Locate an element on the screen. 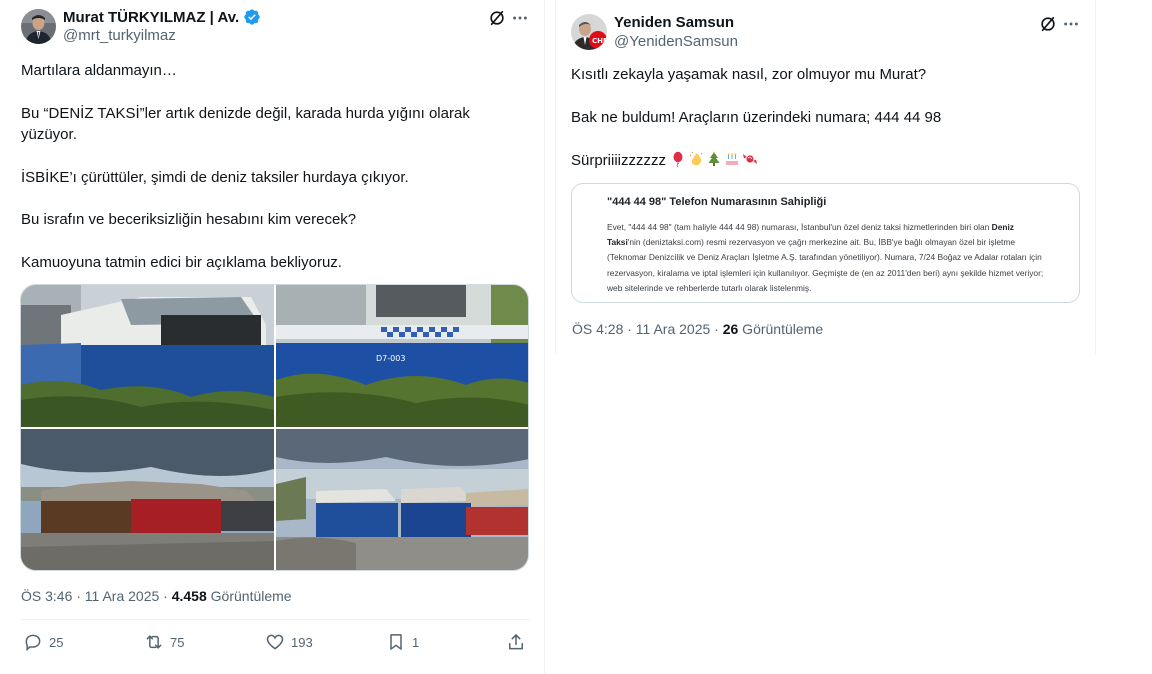  clap-icon is located at coordinates (696, 158).